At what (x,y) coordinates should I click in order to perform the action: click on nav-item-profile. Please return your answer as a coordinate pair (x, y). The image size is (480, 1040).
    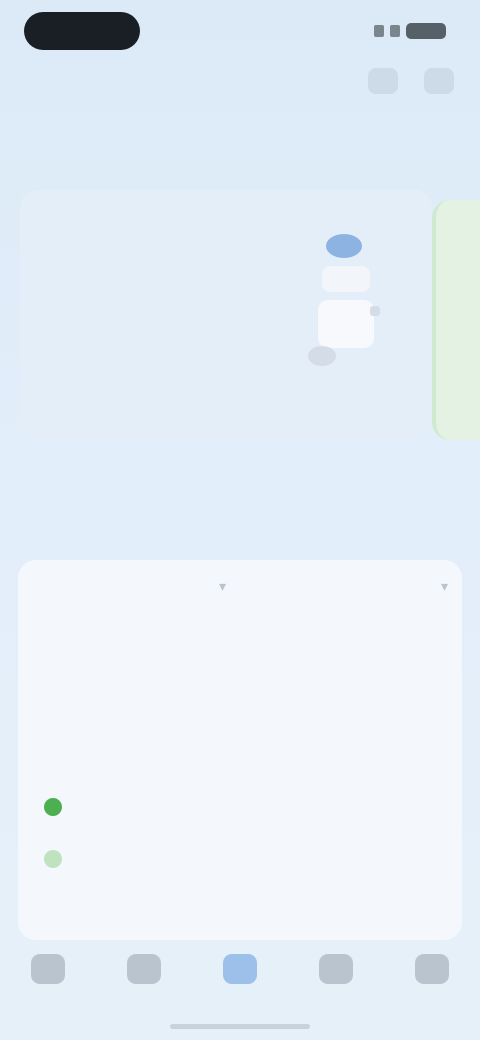
    Looking at the image, I should click on (432, 972).